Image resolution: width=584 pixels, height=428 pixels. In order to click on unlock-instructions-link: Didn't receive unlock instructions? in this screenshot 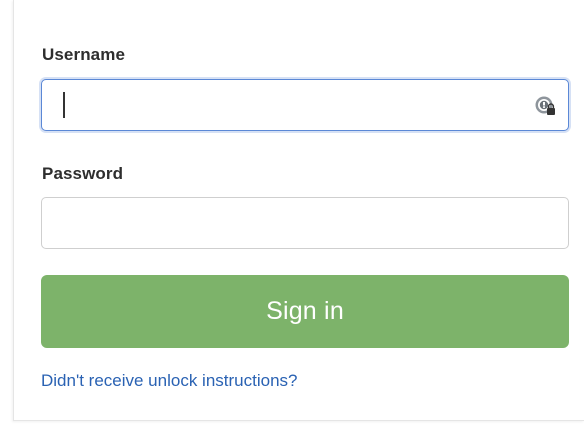, I will do `click(169, 381)`.